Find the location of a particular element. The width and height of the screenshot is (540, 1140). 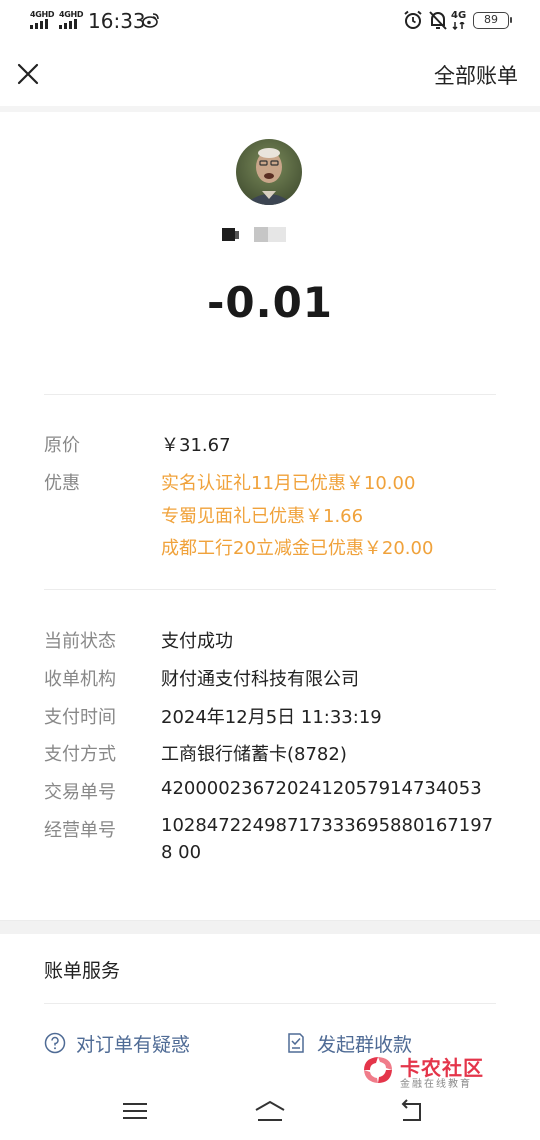

battery-icon: 89 is located at coordinates (492, 20).